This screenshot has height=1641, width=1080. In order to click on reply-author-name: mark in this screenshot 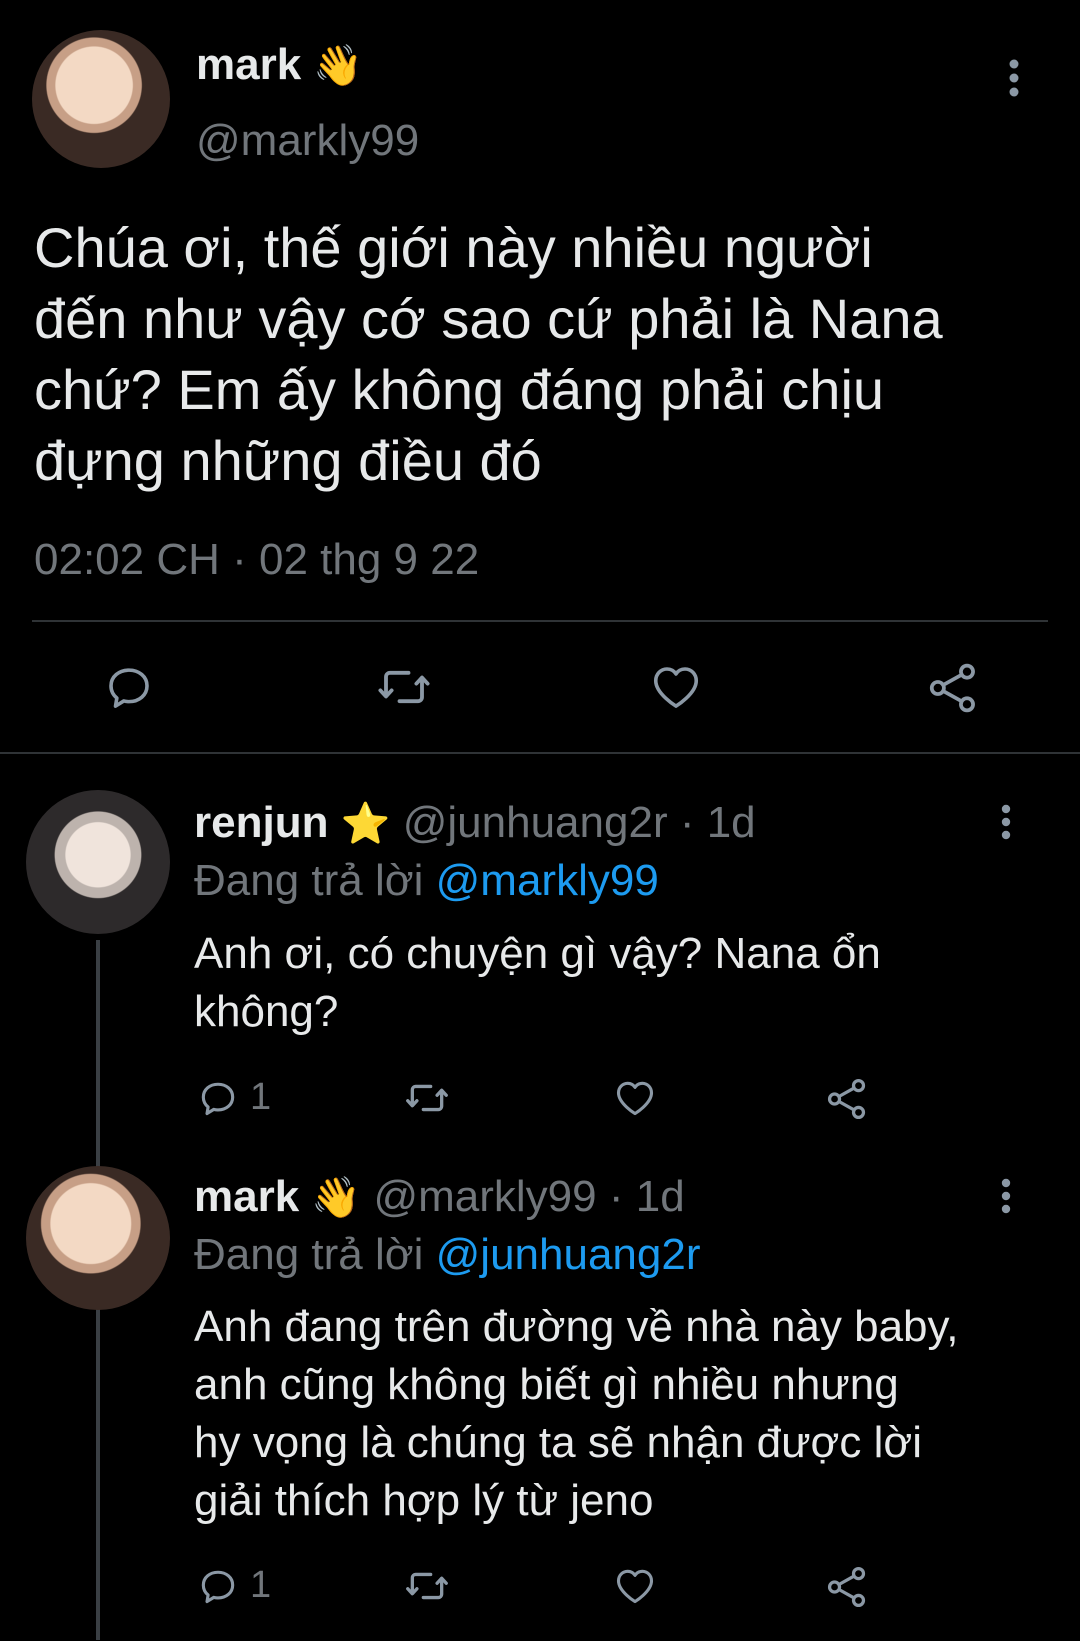, I will do `click(246, 1196)`.